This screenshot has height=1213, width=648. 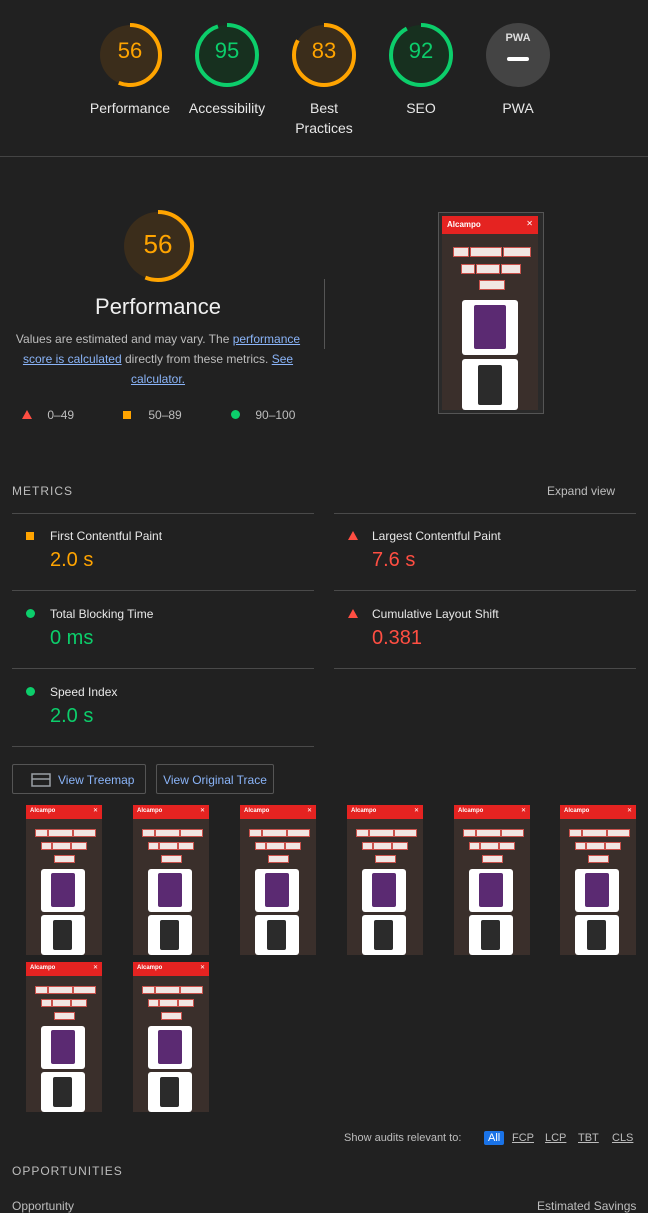 I want to click on filter-fcp: FCP, so click(x=523, y=1138).